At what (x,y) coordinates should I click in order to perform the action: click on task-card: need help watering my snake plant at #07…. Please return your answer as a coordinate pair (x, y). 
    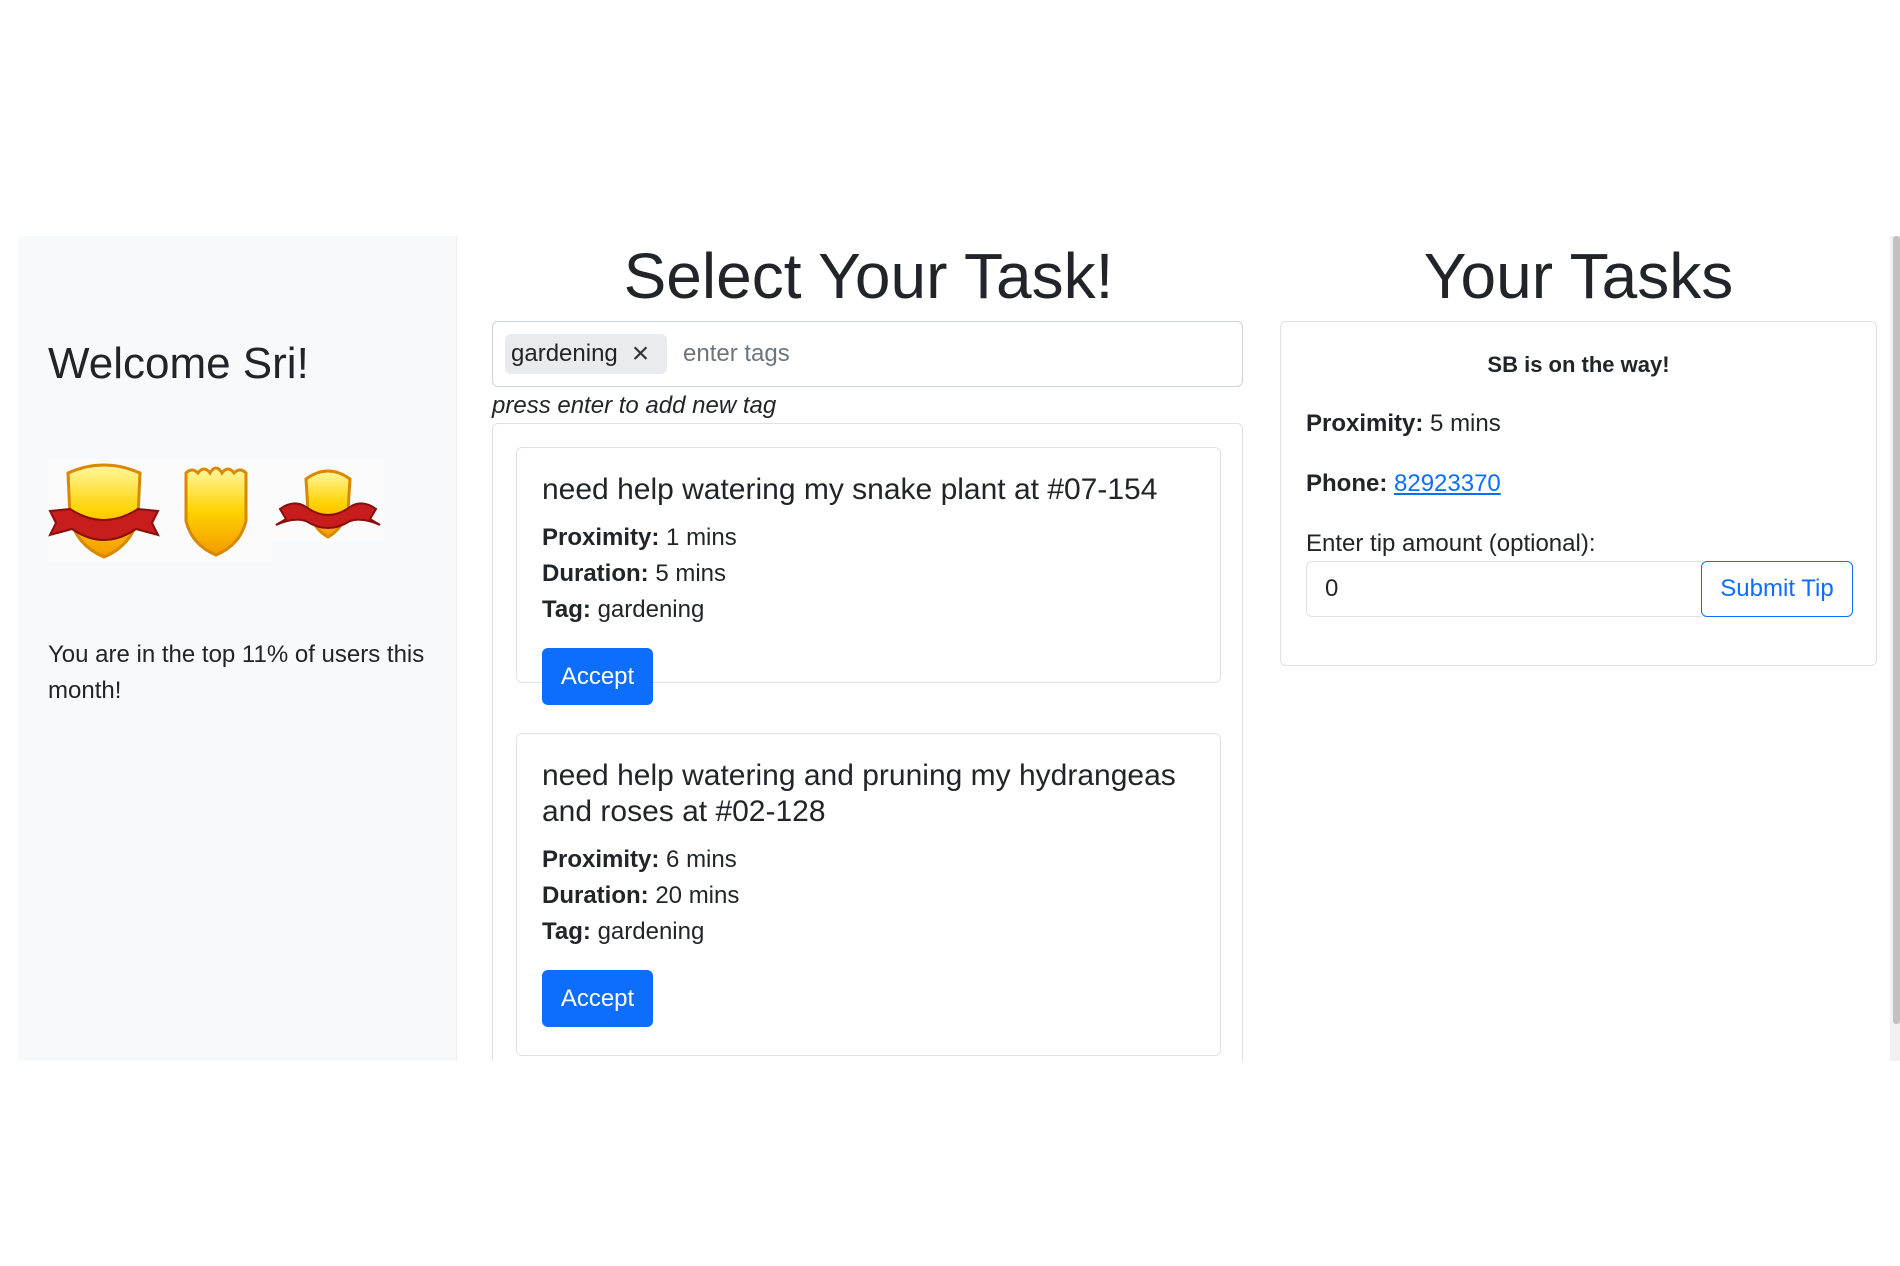
    Looking at the image, I should click on (868, 576).